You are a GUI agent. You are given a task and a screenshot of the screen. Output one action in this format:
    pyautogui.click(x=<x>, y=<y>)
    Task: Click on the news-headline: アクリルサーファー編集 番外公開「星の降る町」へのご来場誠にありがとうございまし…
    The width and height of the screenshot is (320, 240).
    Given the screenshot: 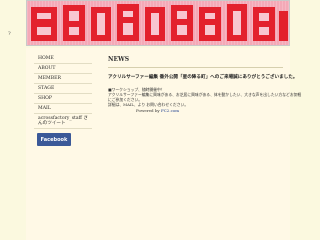 What is the action you would take?
    pyautogui.click(x=203, y=77)
    